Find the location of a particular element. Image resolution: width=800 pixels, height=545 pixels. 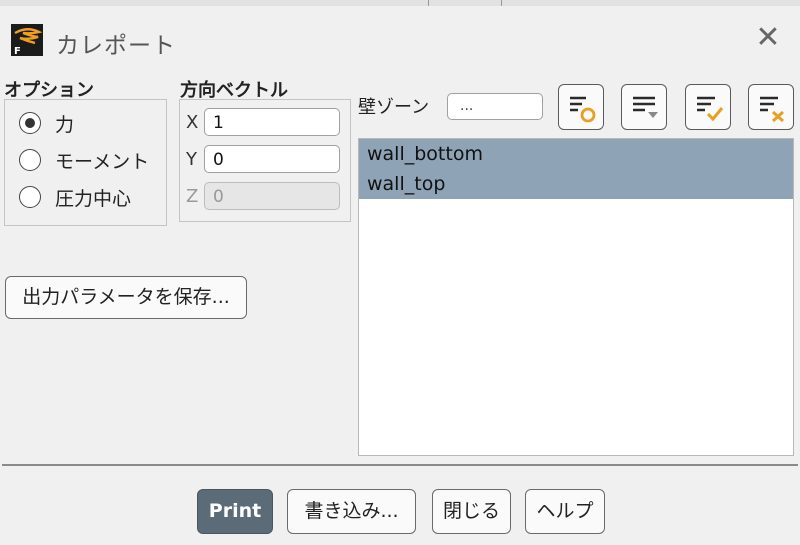

close-icon: ✕ is located at coordinates (768, 38).